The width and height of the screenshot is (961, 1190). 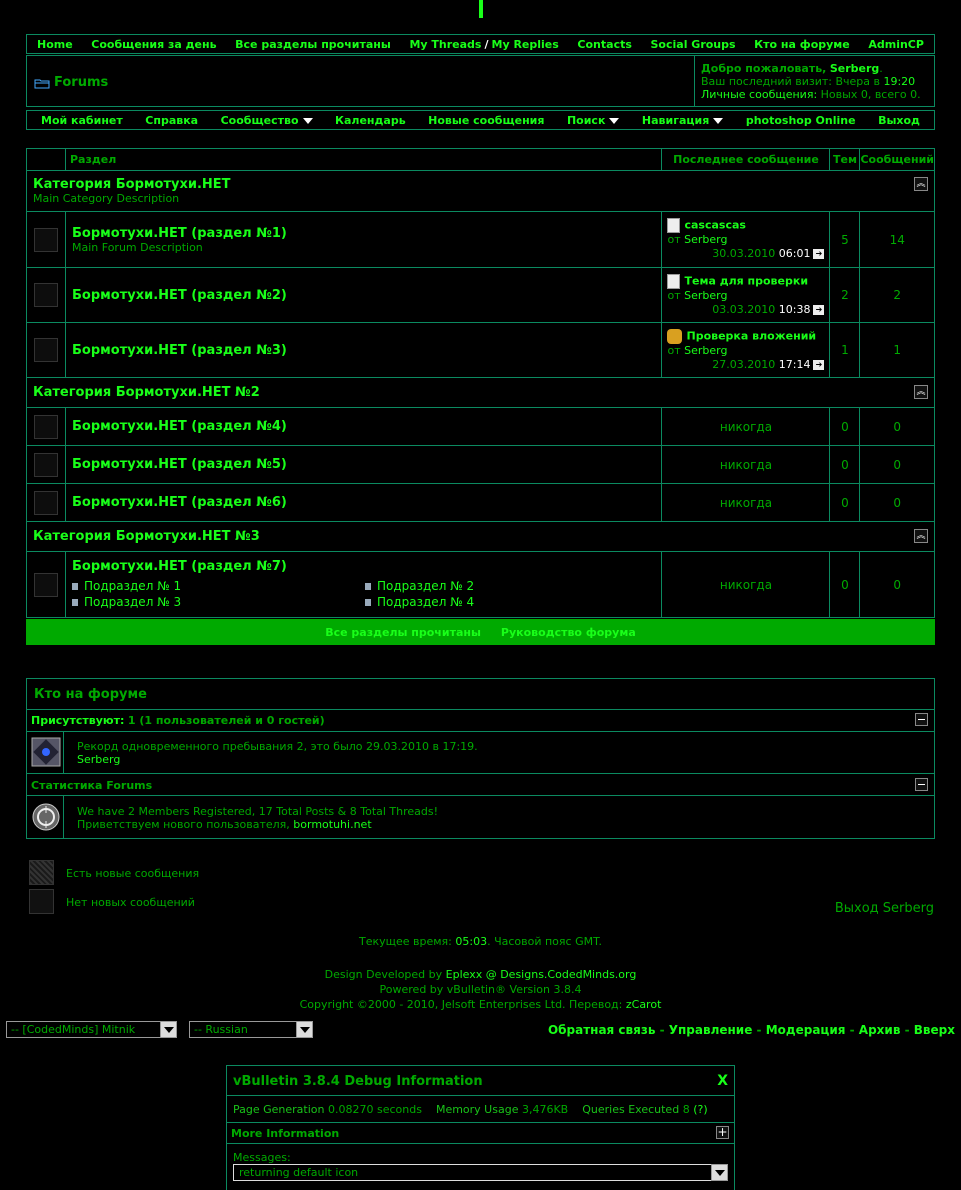 I want to click on nav-home: Home, so click(x=55, y=44).